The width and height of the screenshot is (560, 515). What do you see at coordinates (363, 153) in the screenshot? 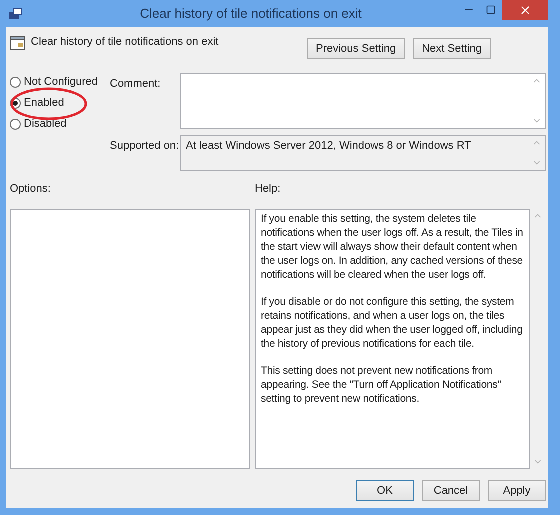
I see `supported-on-field: At least Windows Server 2012, Windows 8 or Windows RT` at bounding box center [363, 153].